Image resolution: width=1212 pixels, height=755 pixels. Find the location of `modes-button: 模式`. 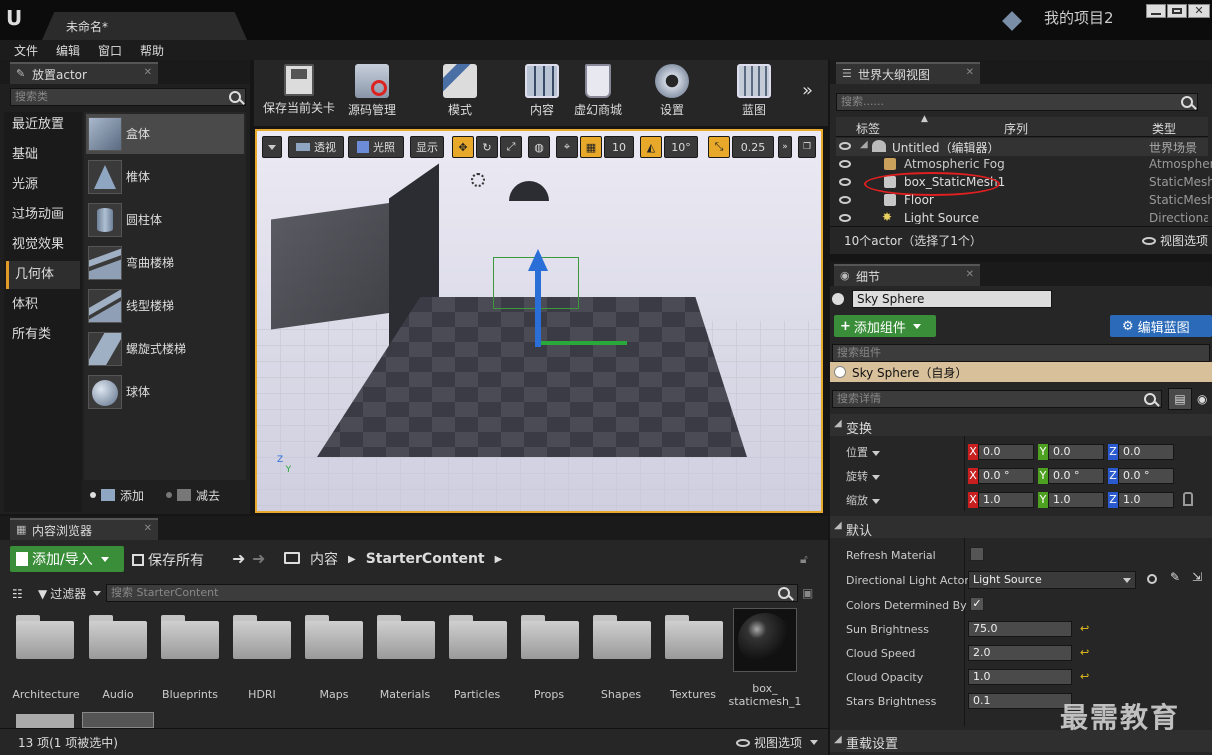

modes-button: 模式 is located at coordinates (460, 91).